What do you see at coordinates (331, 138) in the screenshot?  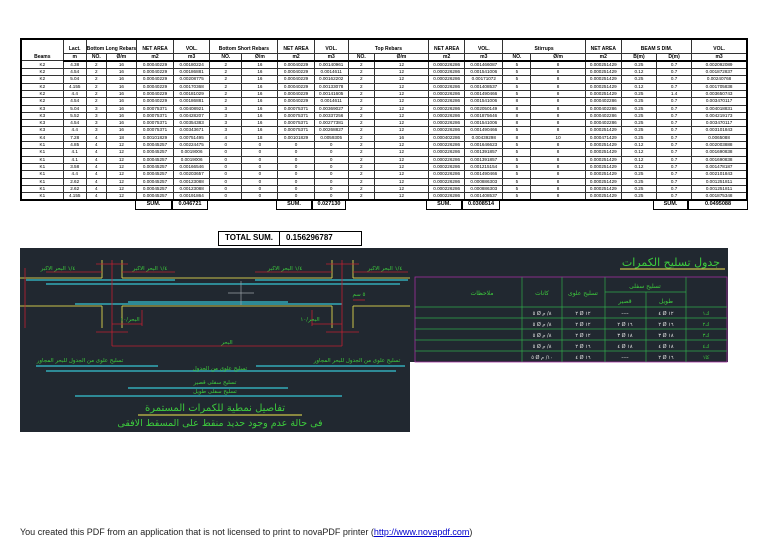 I see `table-cell: 0.0059305` at bounding box center [331, 138].